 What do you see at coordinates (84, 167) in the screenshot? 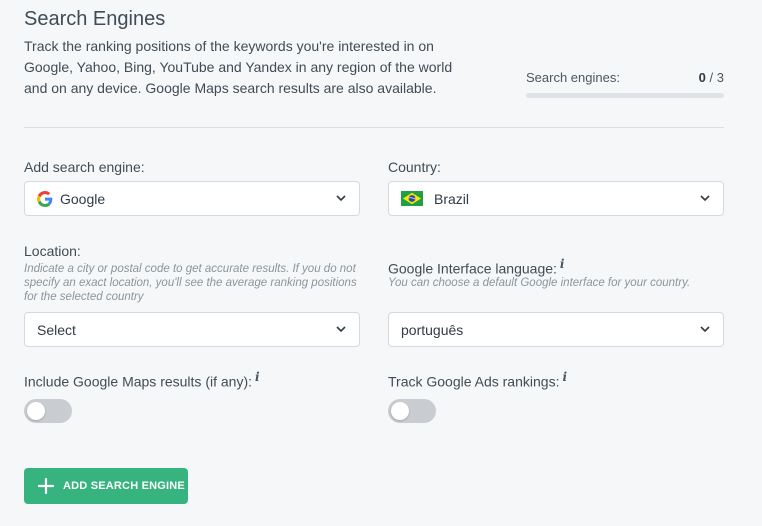
I see `search-engine-label: Add search engine:` at bounding box center [84, 167].